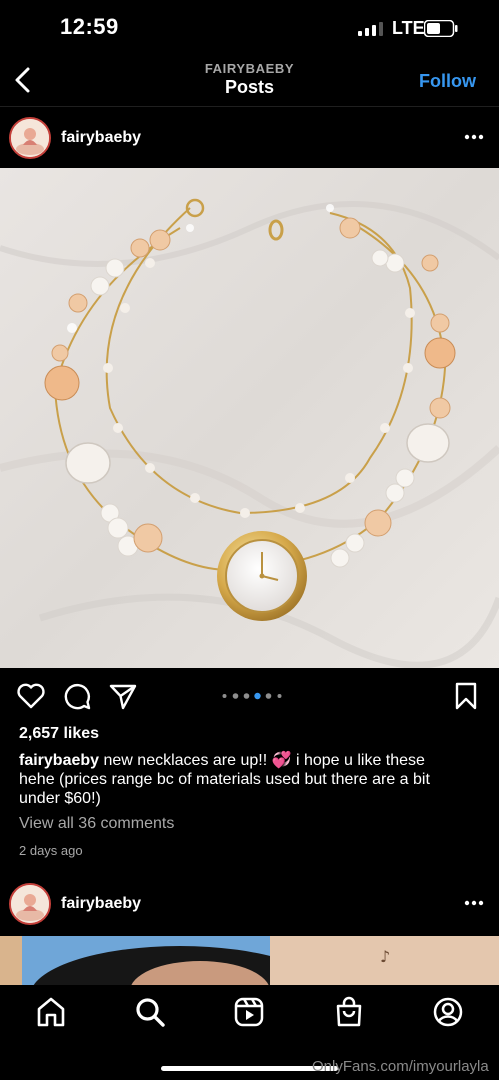  Describe the element at coordinates (408, 28) in the screenshot. I see `network-label: LTE` at that location.